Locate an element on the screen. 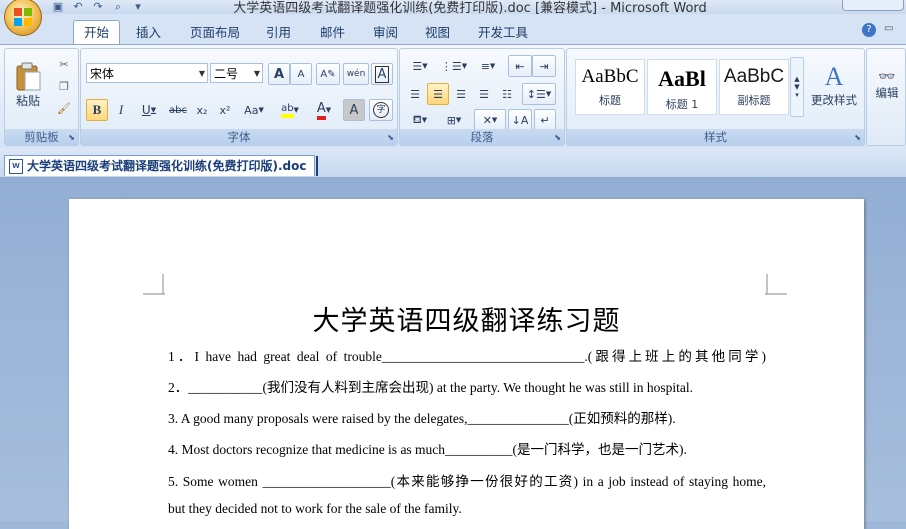 This screenshot has height=529, width=906. format-painter-icon: 🖌 is located at coordinates (64, 108).